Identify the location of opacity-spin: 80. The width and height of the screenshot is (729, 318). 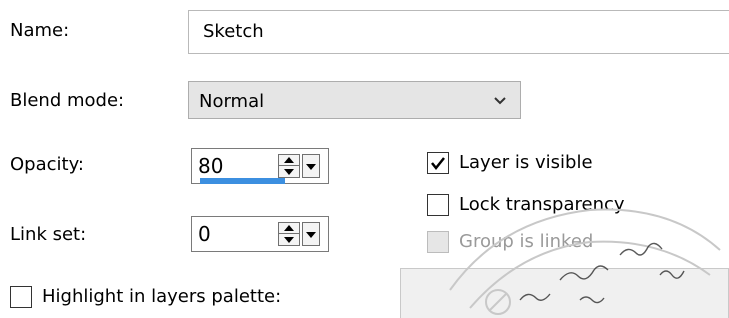
(260, 166).